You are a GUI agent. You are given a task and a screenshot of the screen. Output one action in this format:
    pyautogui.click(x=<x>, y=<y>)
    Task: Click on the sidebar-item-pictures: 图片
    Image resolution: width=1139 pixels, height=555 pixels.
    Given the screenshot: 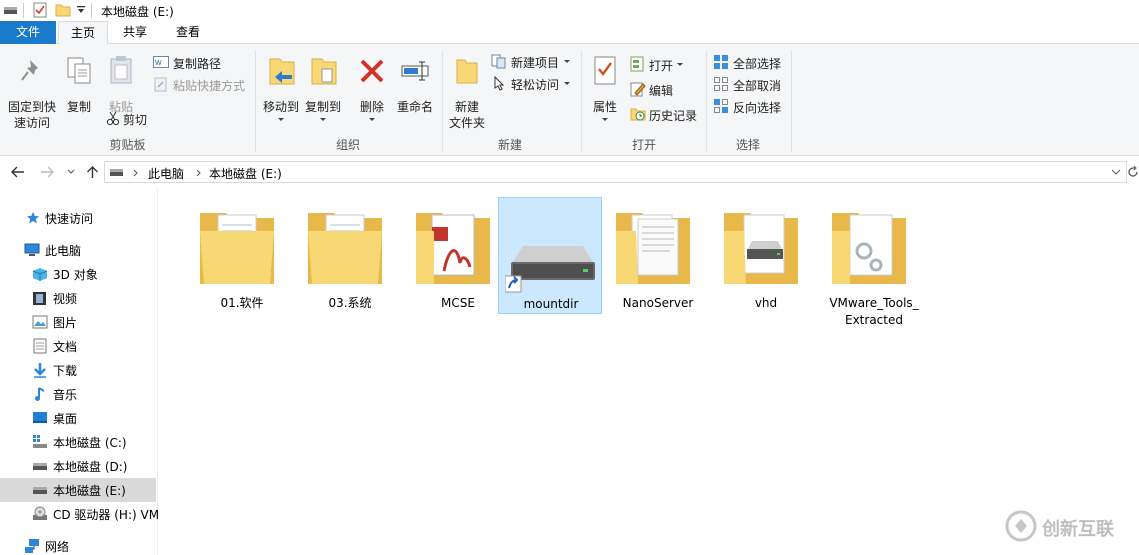 What is the action you would take?
    pyautogui.click(x=78, y=322)
    